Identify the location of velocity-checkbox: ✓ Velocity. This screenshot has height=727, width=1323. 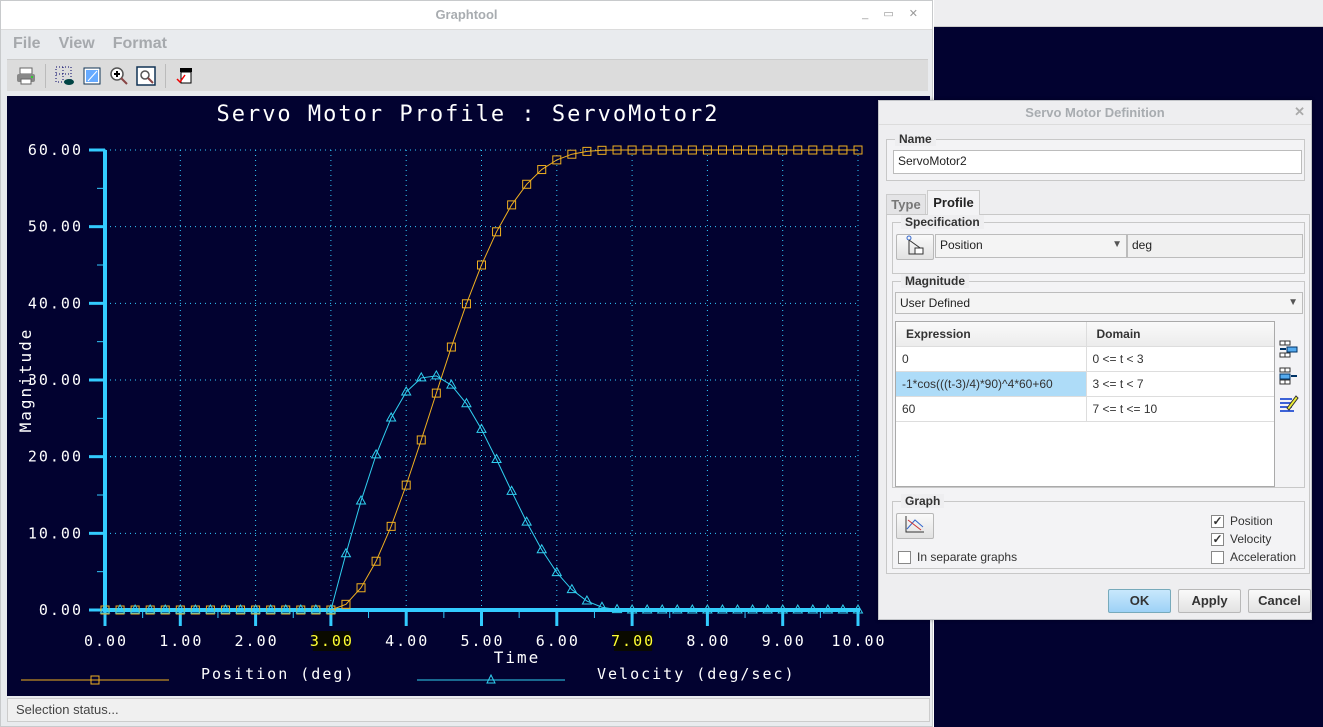
(1241, 539).